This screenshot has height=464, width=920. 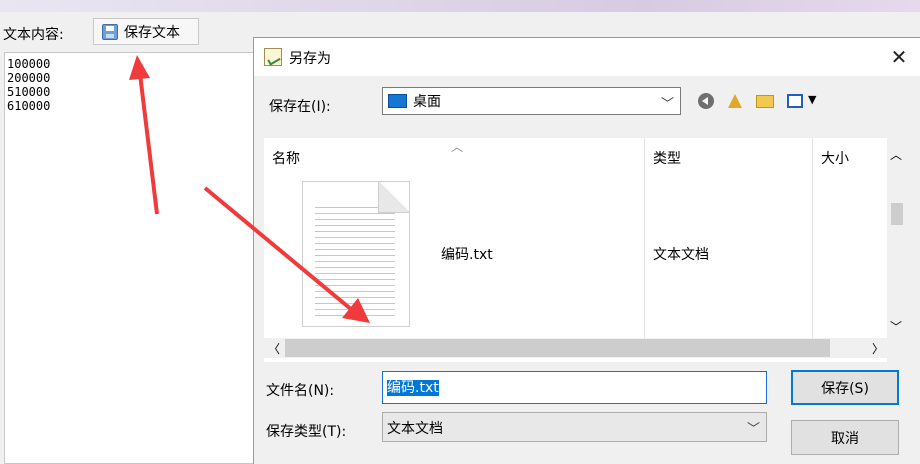 I want to click on save-in-label: 保存在(I):, so click(x=300, y=107).